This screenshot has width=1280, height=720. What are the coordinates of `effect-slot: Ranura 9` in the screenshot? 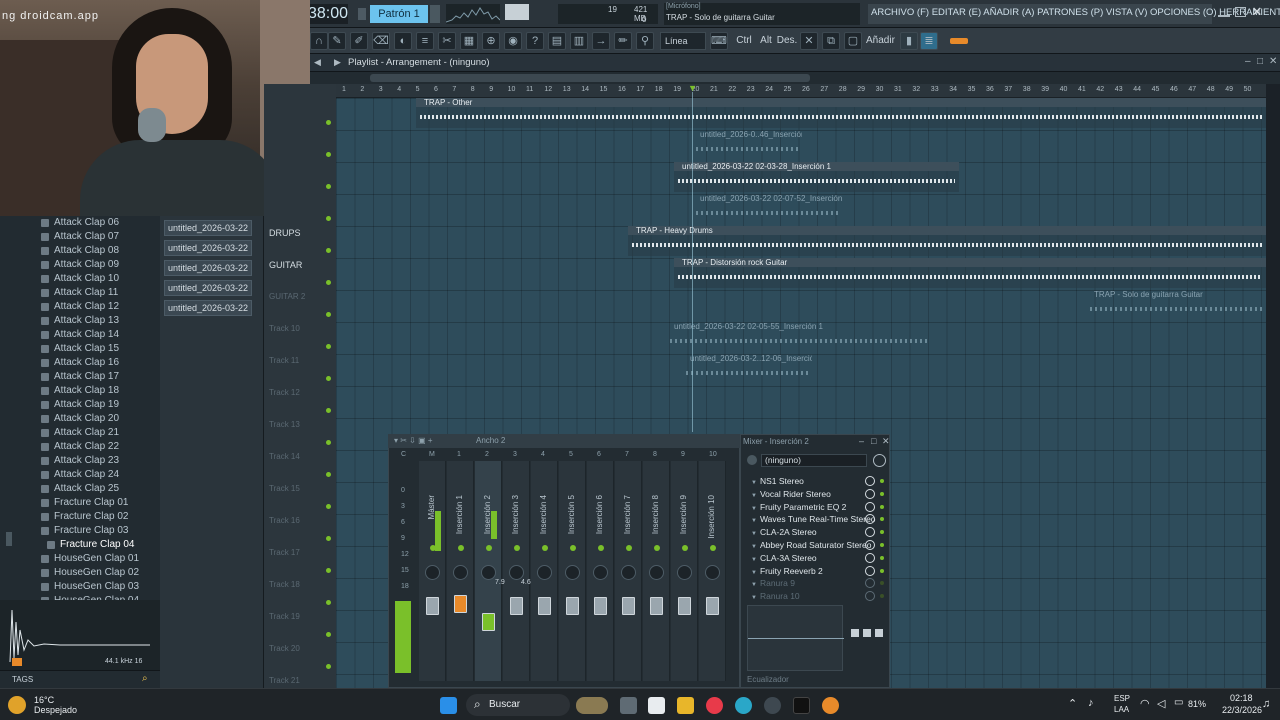 It's located at (811, 583).